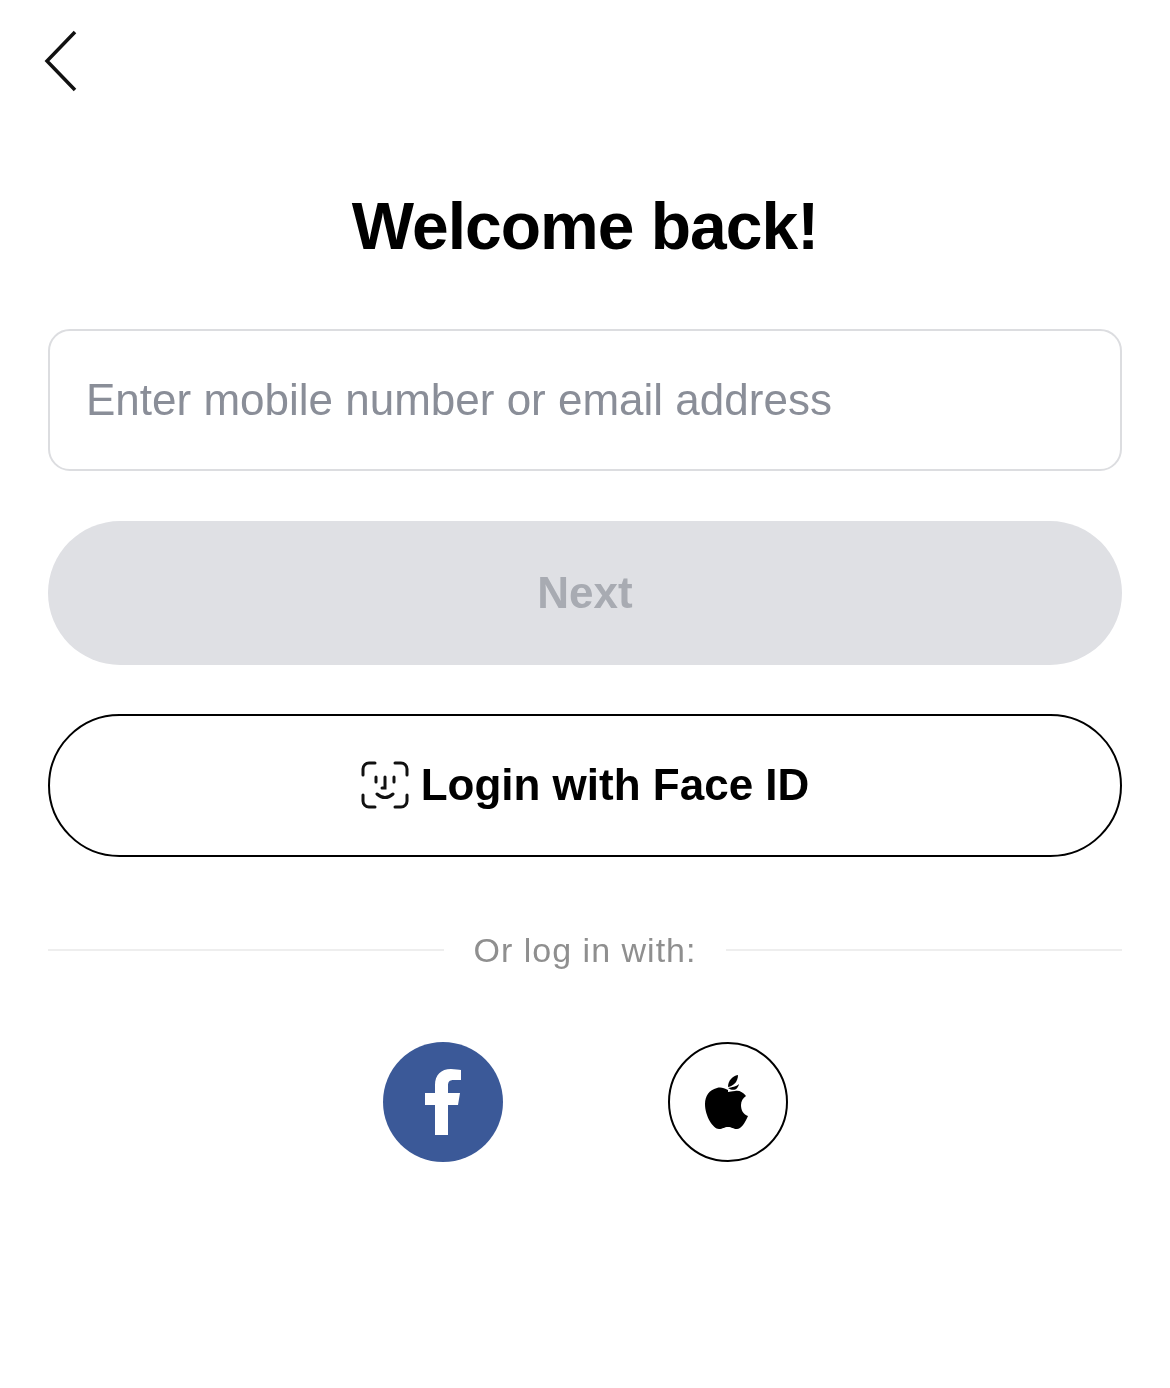  I want to click on face-id-button: Login with Face ID, so click(585, 785).